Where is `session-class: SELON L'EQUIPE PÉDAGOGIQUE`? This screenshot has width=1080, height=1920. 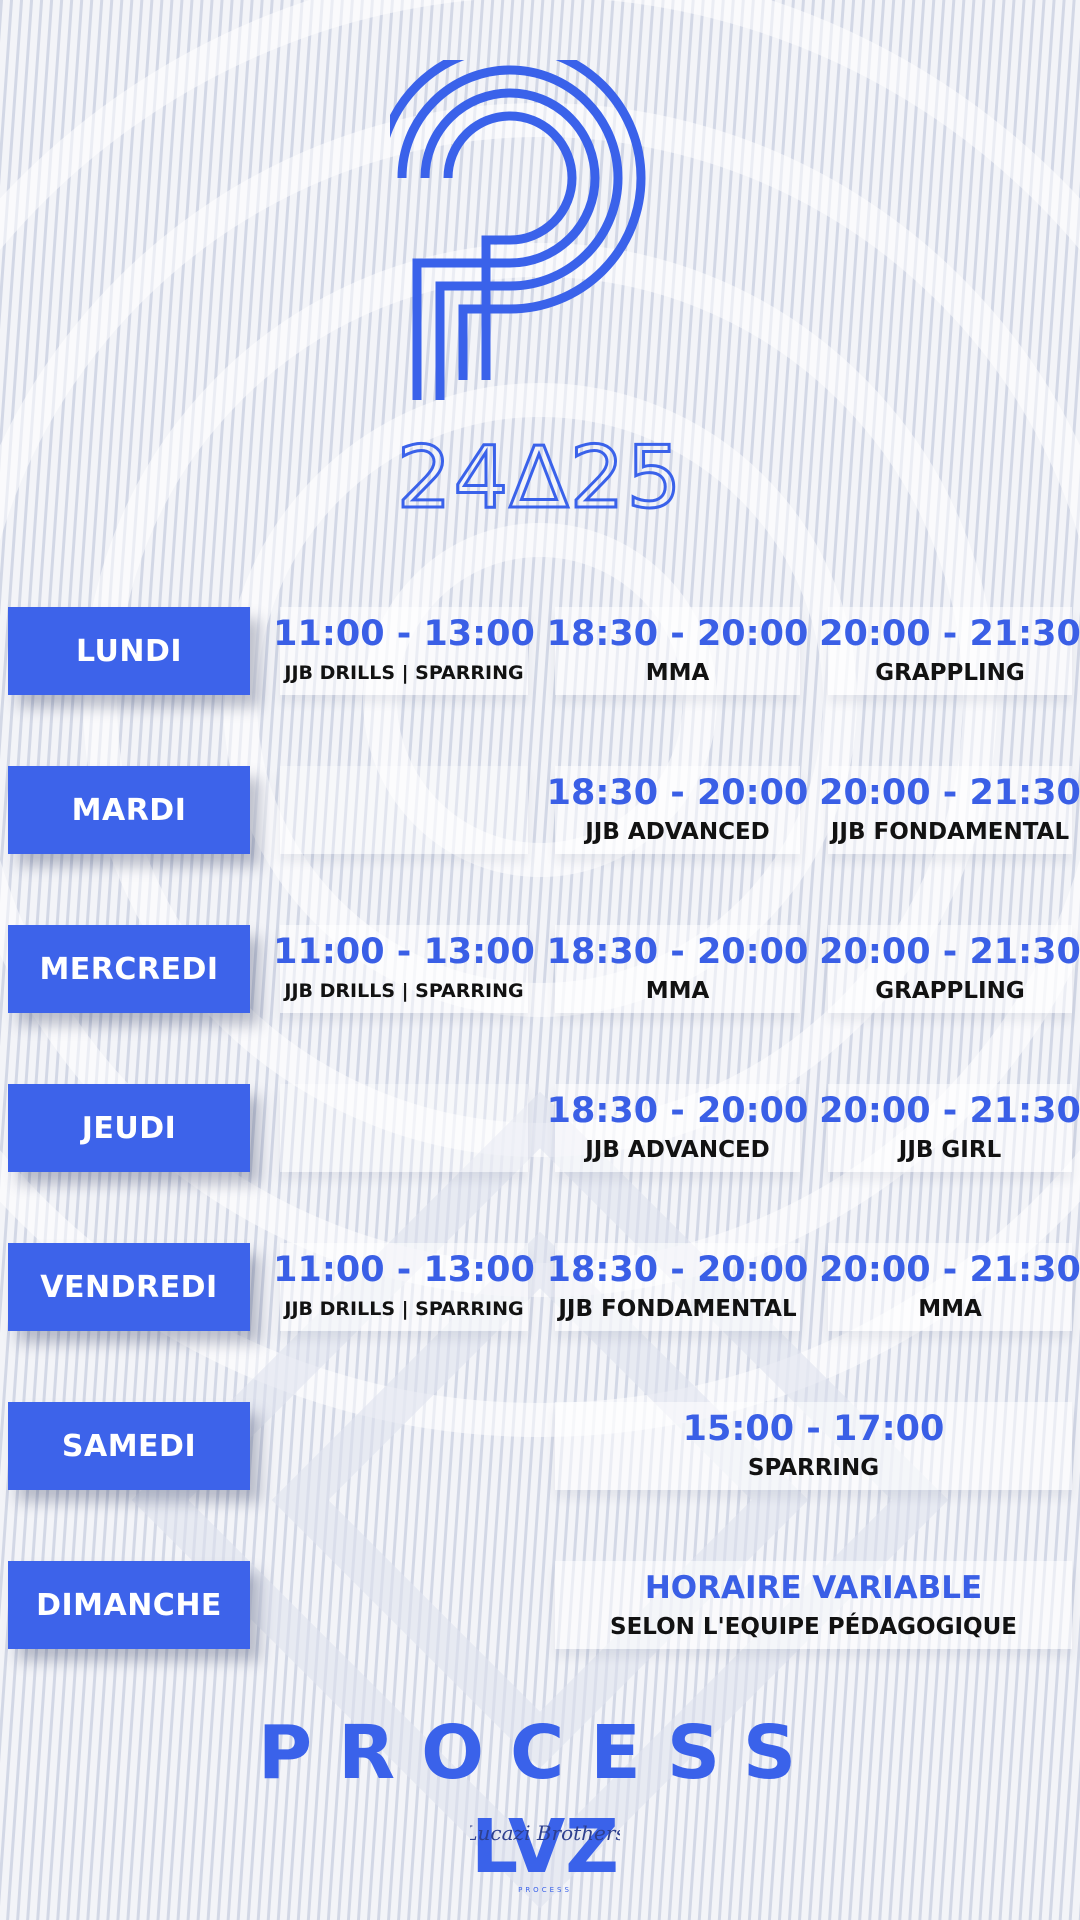
session-class: SELON L'EQUIPE PÉDAGOGIQUE is located at coordinates (813, 1627).